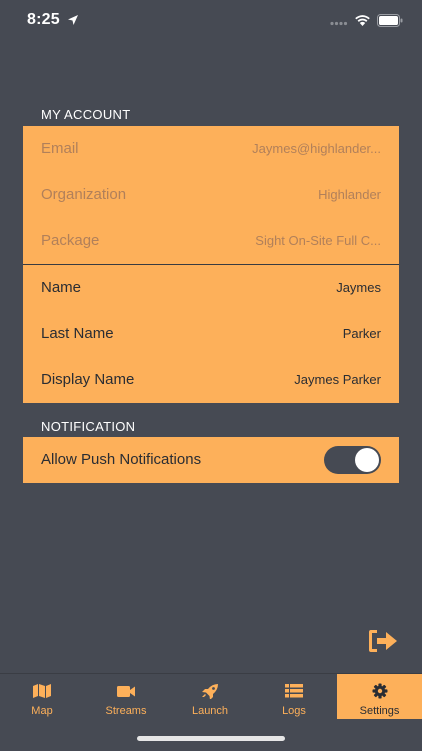 Image resolution: width=422 pixels, height=751 pixels. I want to click on tab-map-label: Map, so click(42, 711).